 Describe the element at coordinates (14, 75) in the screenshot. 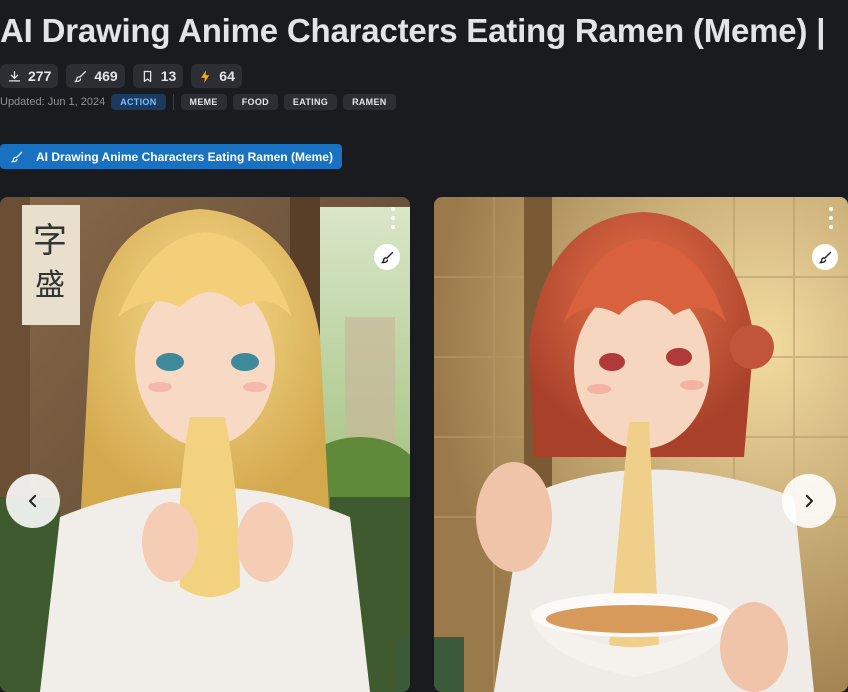

I see `download-icon` at that location.